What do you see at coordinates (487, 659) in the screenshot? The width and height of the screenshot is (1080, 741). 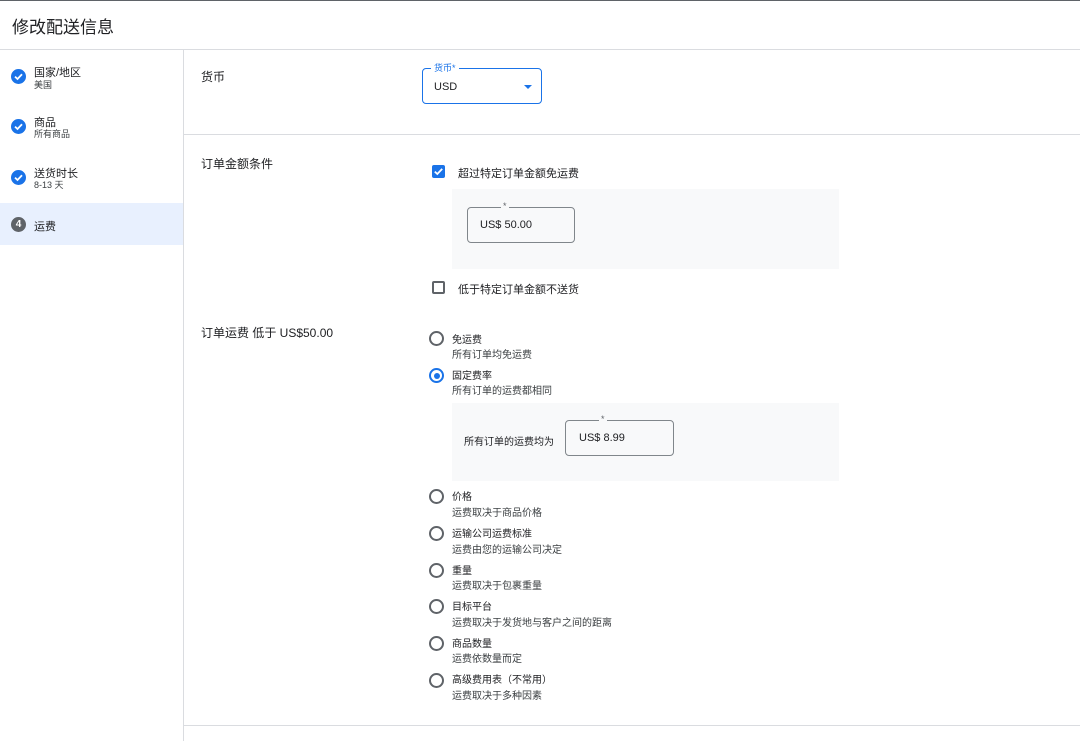 I see `option-description: 运费依数量而定` at bounding box center [487, 659].